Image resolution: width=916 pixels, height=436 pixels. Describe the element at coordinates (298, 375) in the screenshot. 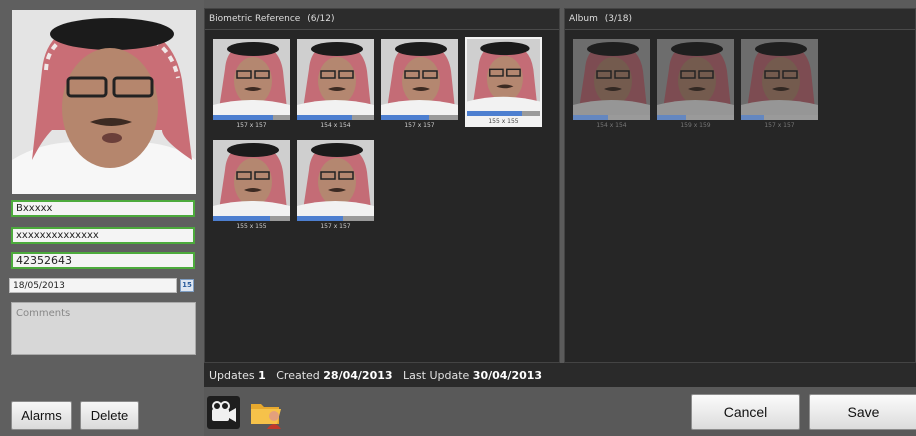

I see `created-label: Created` at that location.